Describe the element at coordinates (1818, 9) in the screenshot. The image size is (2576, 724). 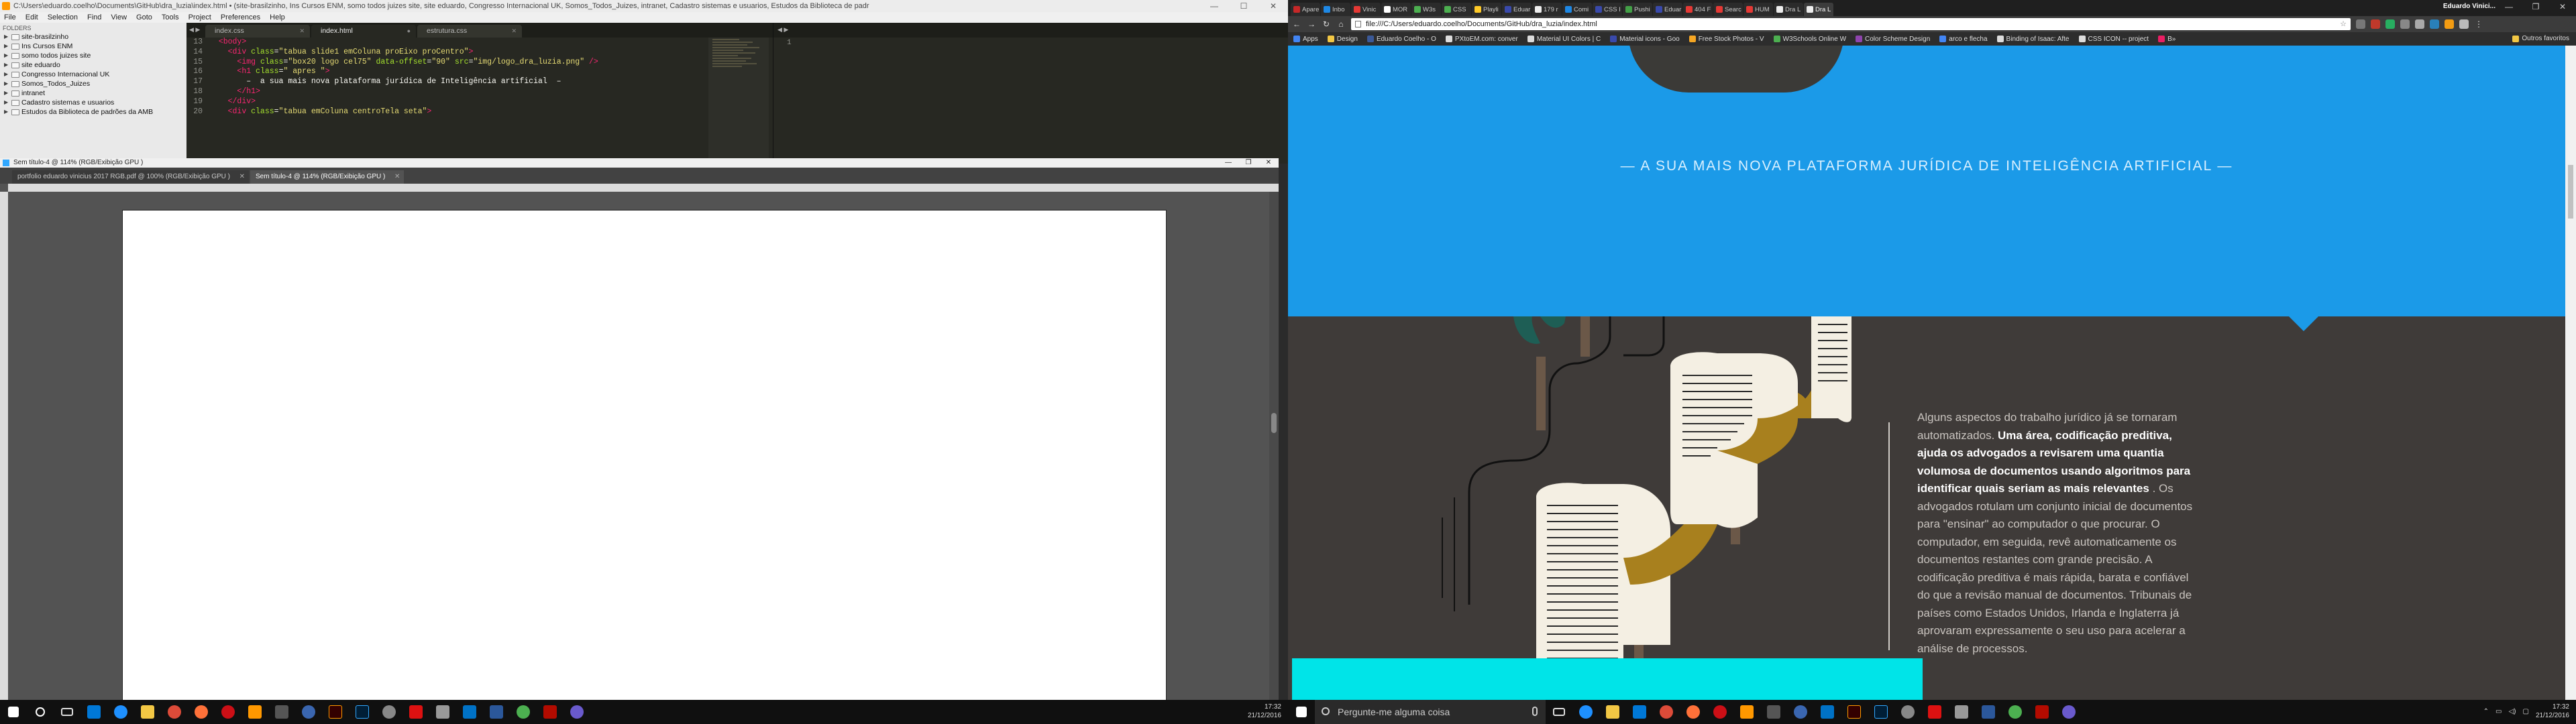
I see `browser-tab-active: Dra L` at that location.